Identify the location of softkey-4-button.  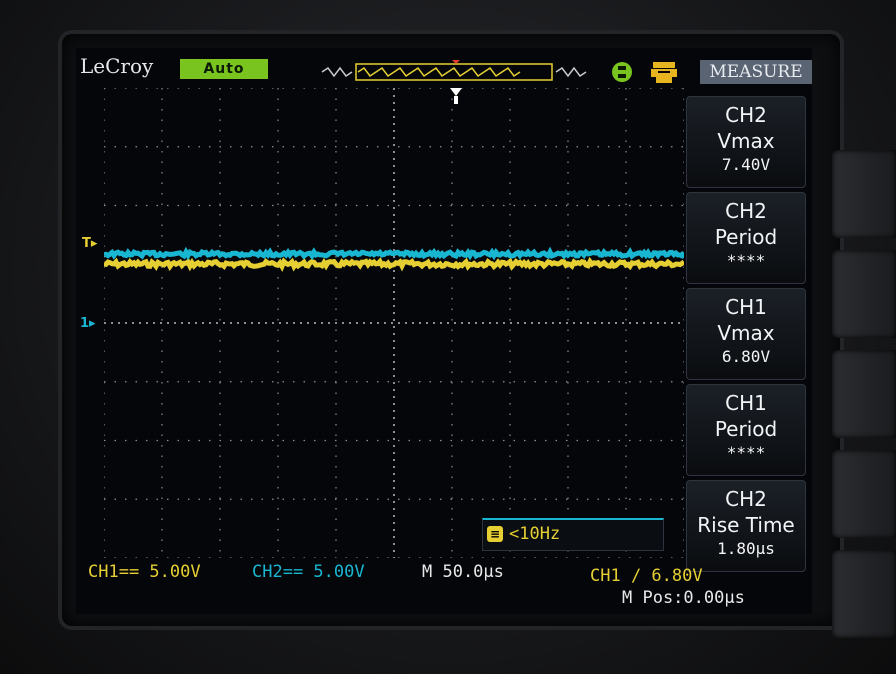
(864, 494).